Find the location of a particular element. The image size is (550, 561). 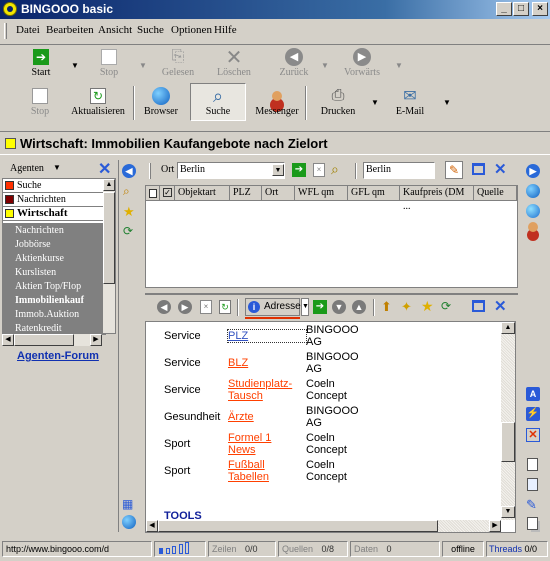

col-wfl: WFL qm is located at coordinates (321, 193).